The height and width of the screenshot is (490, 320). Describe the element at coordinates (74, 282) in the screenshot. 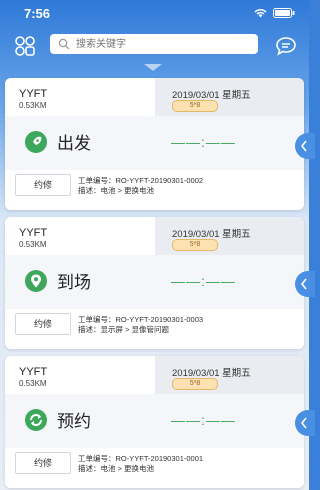

I see `status-label: 到场` at that location.